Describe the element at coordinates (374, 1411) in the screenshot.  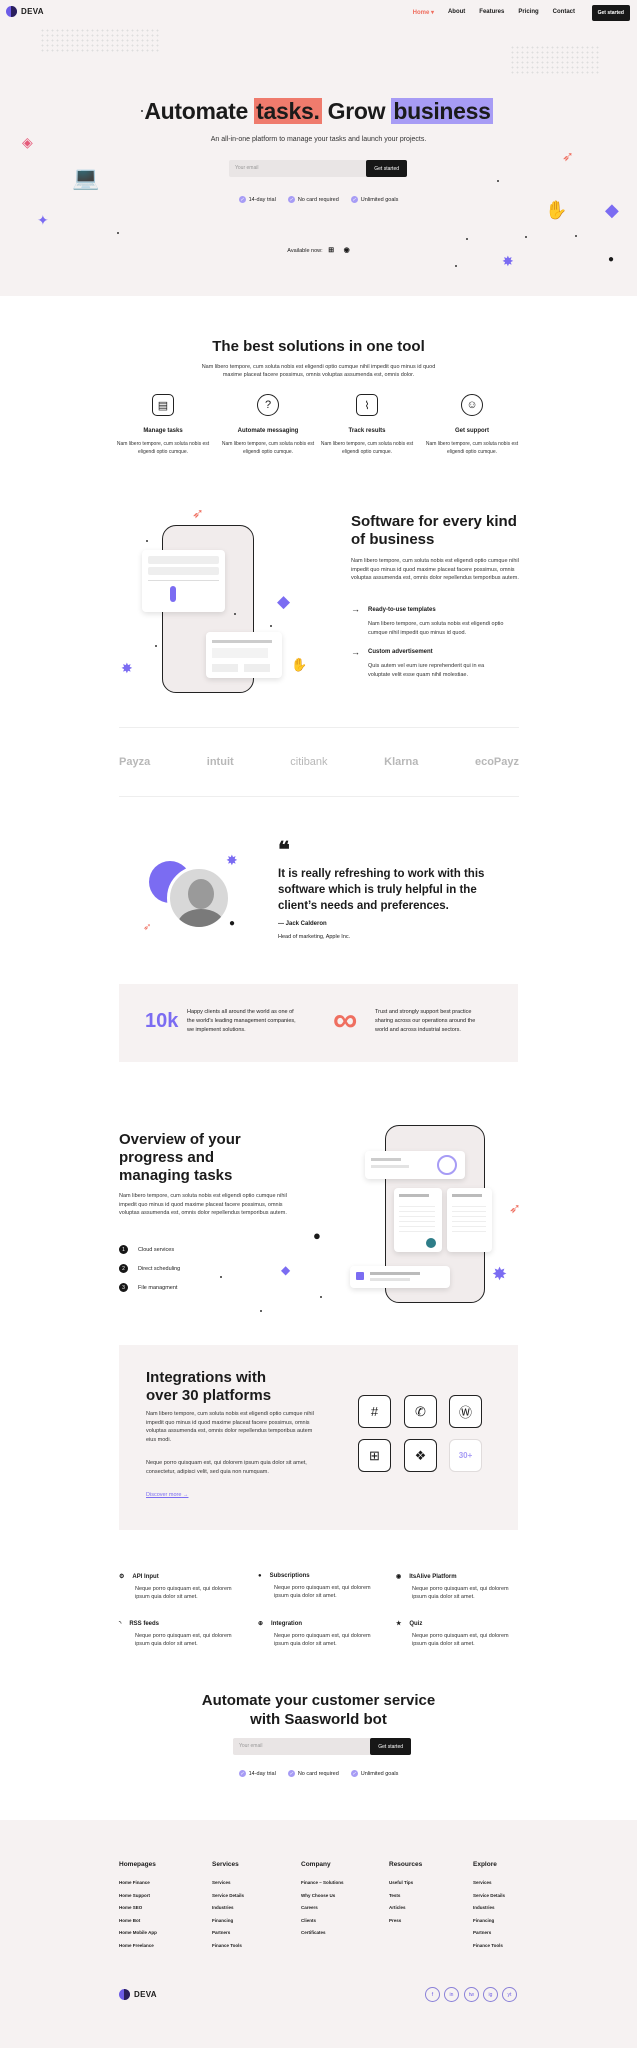
I see `slack-icon: #` at that location.